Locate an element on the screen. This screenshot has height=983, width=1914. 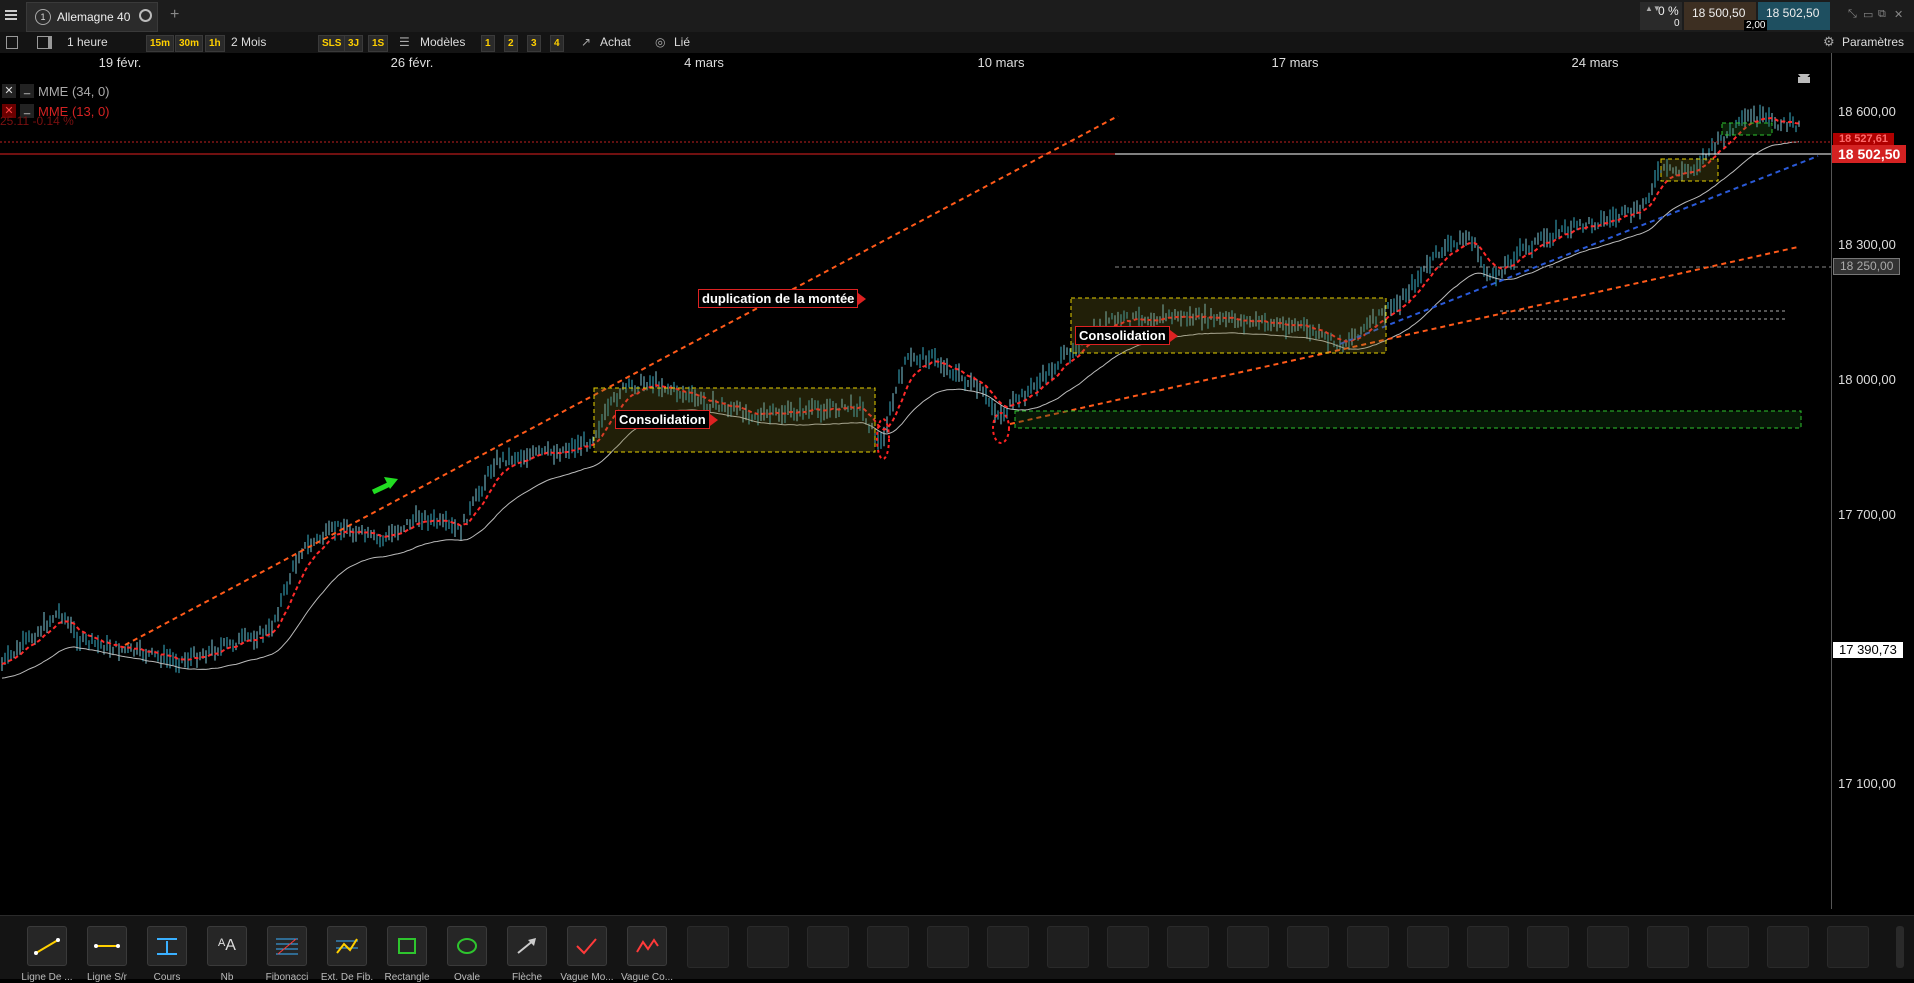
price-tick: 17 700,00 is located at coordinates (1867, 514).